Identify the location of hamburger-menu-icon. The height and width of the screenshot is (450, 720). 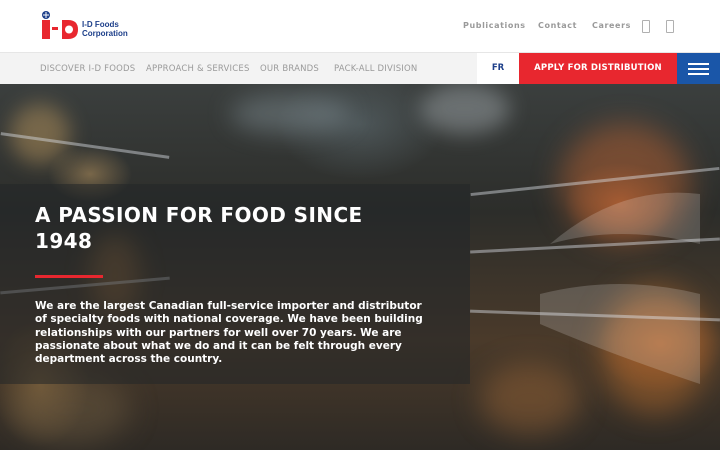
(698, 68).